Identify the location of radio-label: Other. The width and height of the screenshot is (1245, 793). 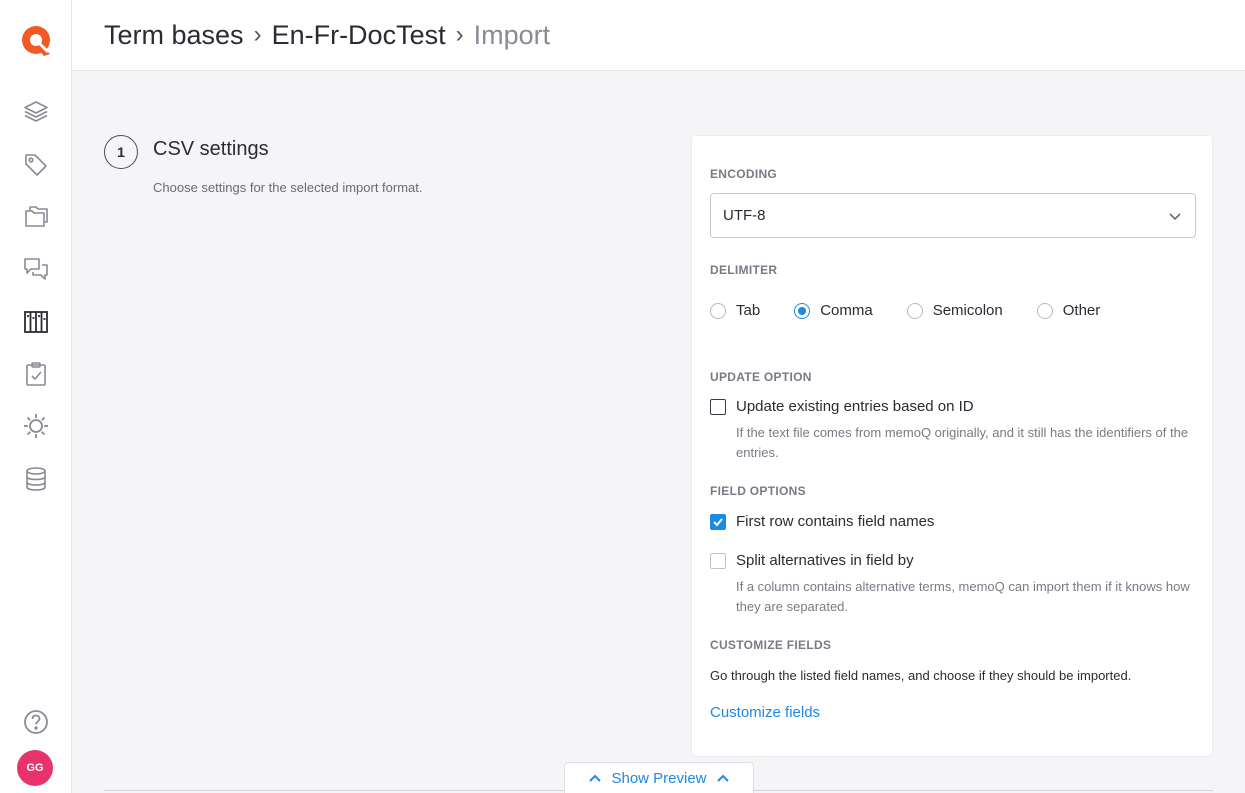
(1081, 310).